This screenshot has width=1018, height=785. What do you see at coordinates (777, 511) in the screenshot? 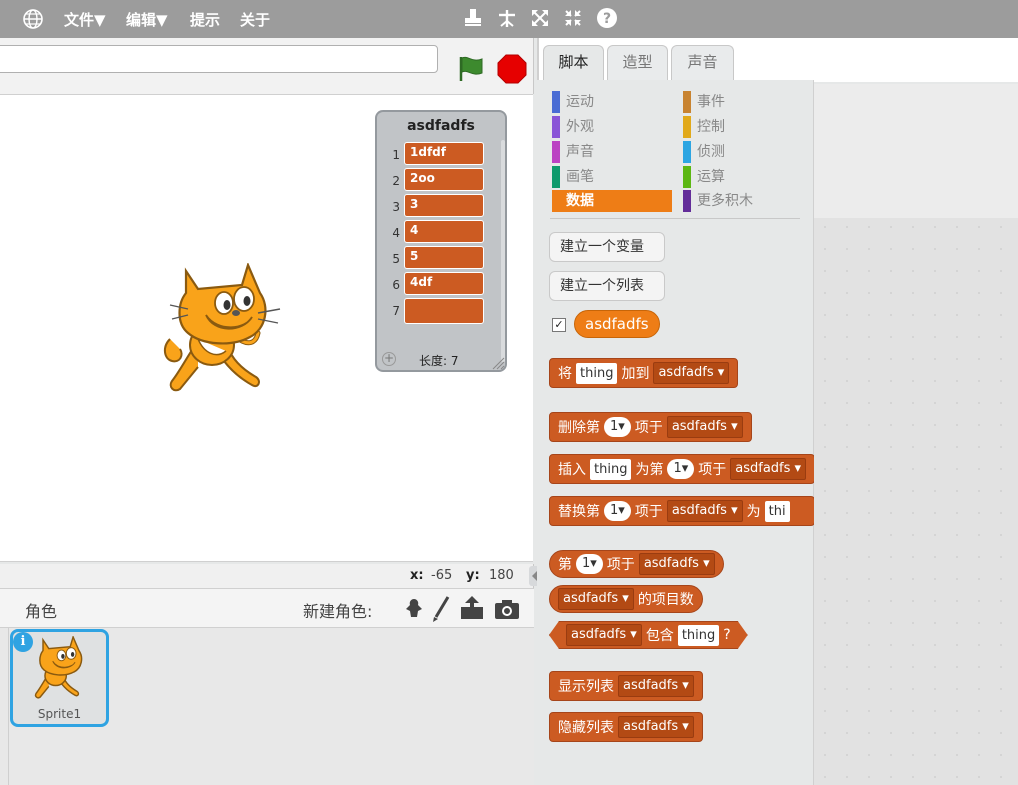
I see `block-text-slot: thi` at bounding box center [777, 511].